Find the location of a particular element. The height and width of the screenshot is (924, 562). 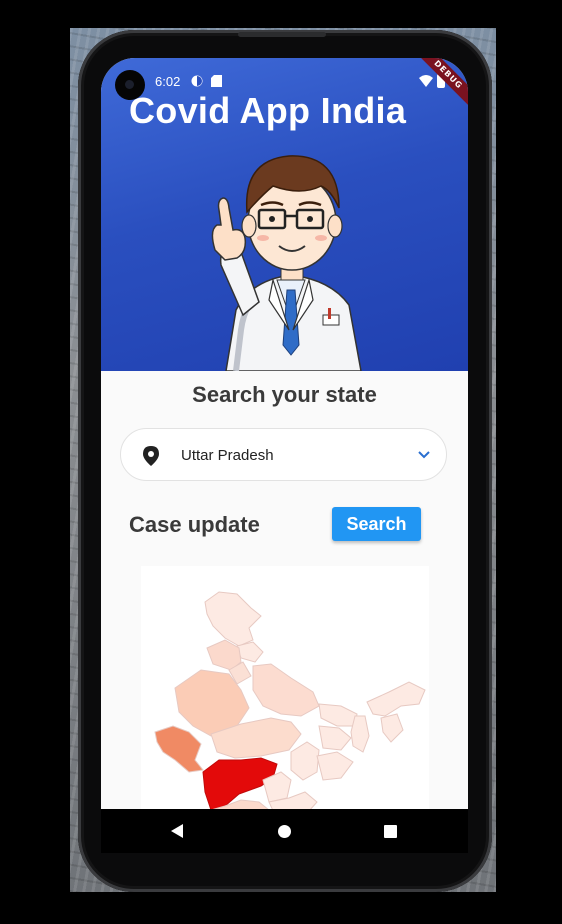

chevron-down-icon is located at coordinates (424, 455).